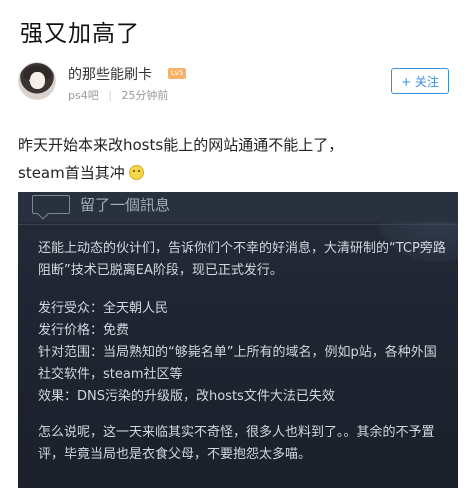 This screenshot has height=488, width=469. Describe the element at coordinates (238, 224) in the screenshot. I see `screenshot-divider` at that location.